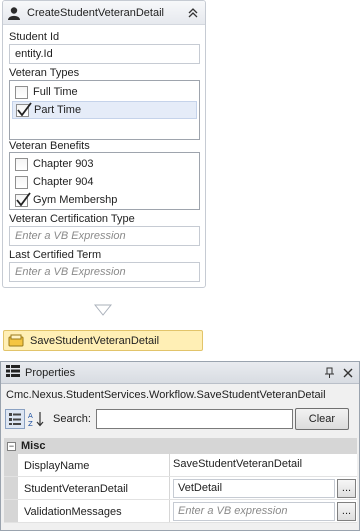 The width and height of the screenshot is (361, 531). What do you see at coordinates (55, 92) in the screenshot?
I see `veteran-type-label: Full Time` at bounding box center [55, 92].